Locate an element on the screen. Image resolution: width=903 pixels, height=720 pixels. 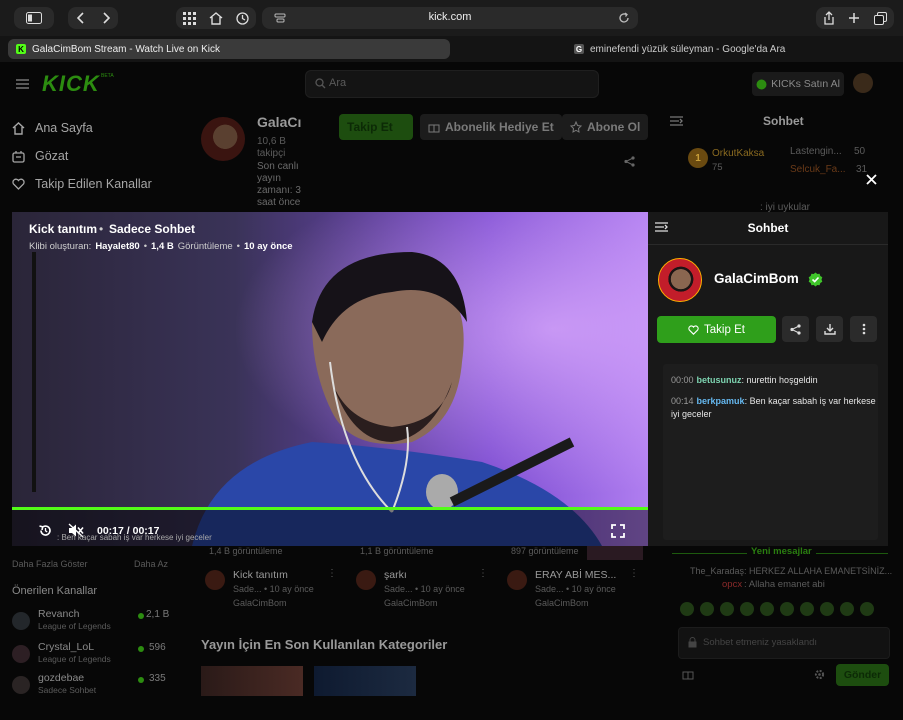
follow-button: Takip Et is located at coordinates (716, 329).